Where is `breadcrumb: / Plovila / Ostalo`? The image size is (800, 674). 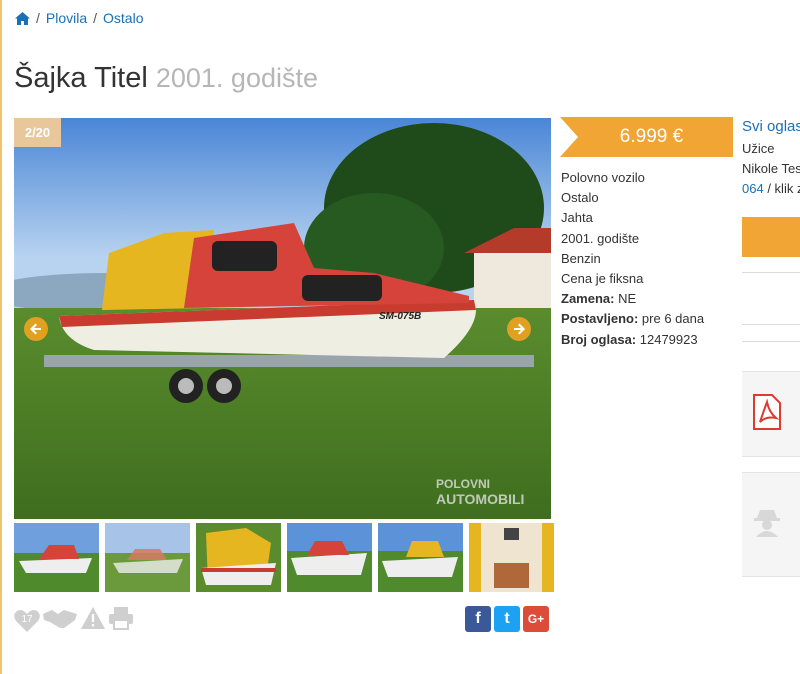
breadcrumb: / Plovila / Ostalo is located at coordinates (79, 18).